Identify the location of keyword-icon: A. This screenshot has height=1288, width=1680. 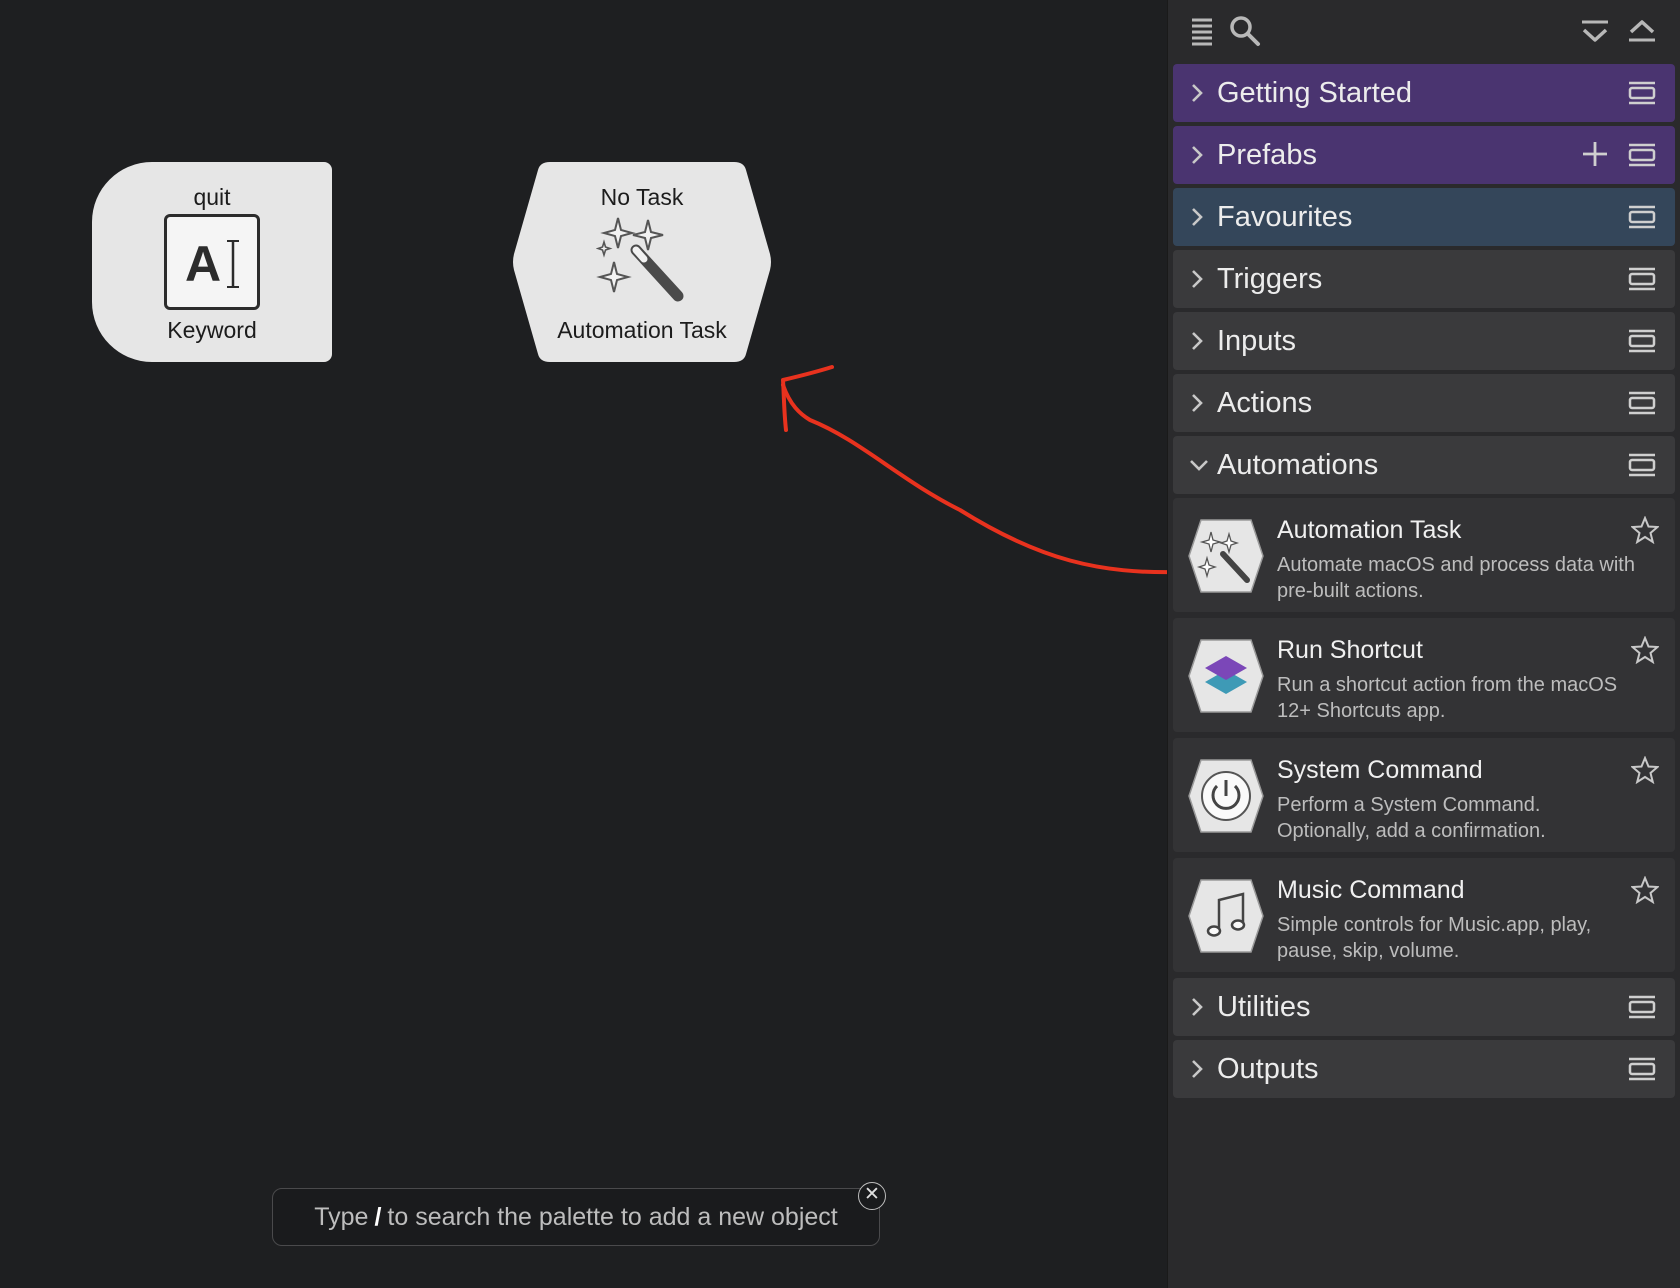
(212, 262).